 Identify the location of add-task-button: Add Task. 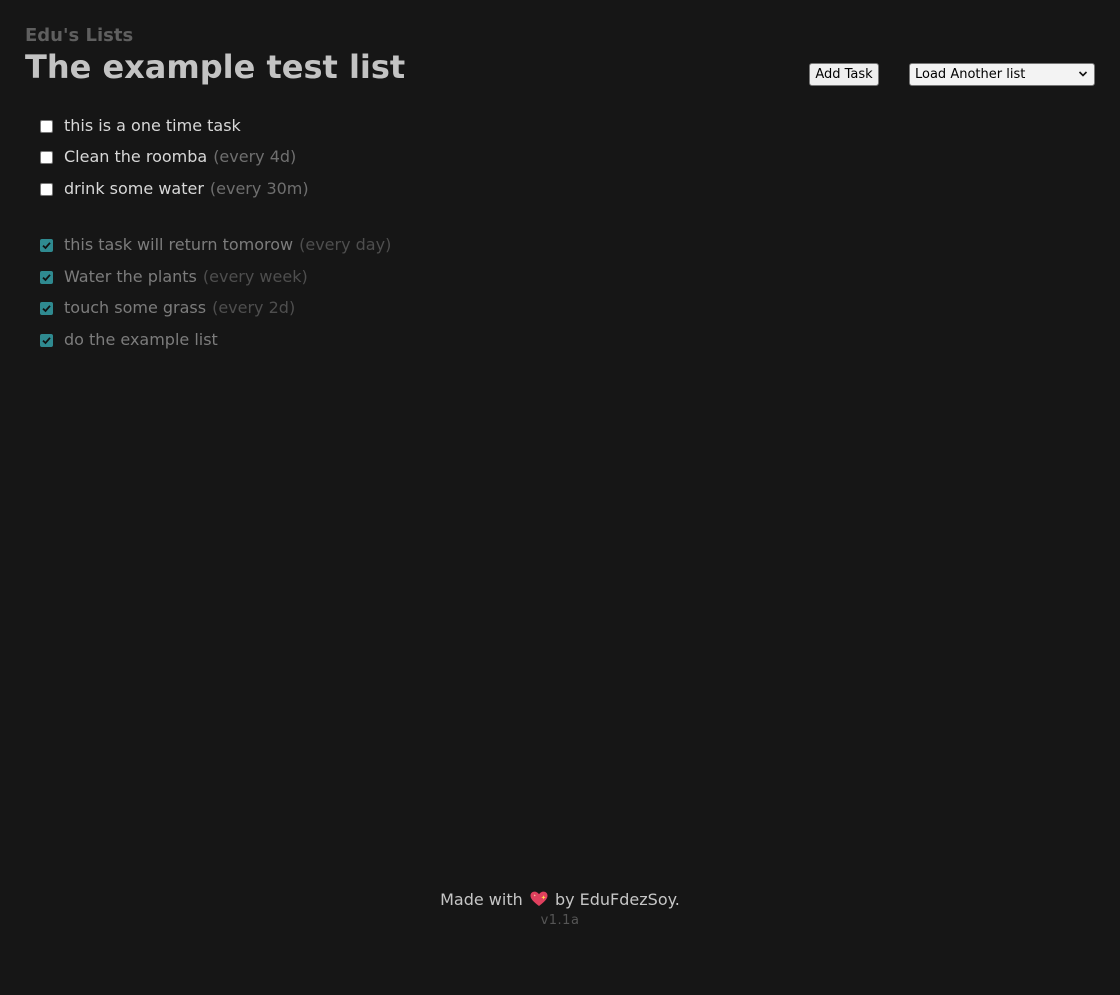
(844, 74).